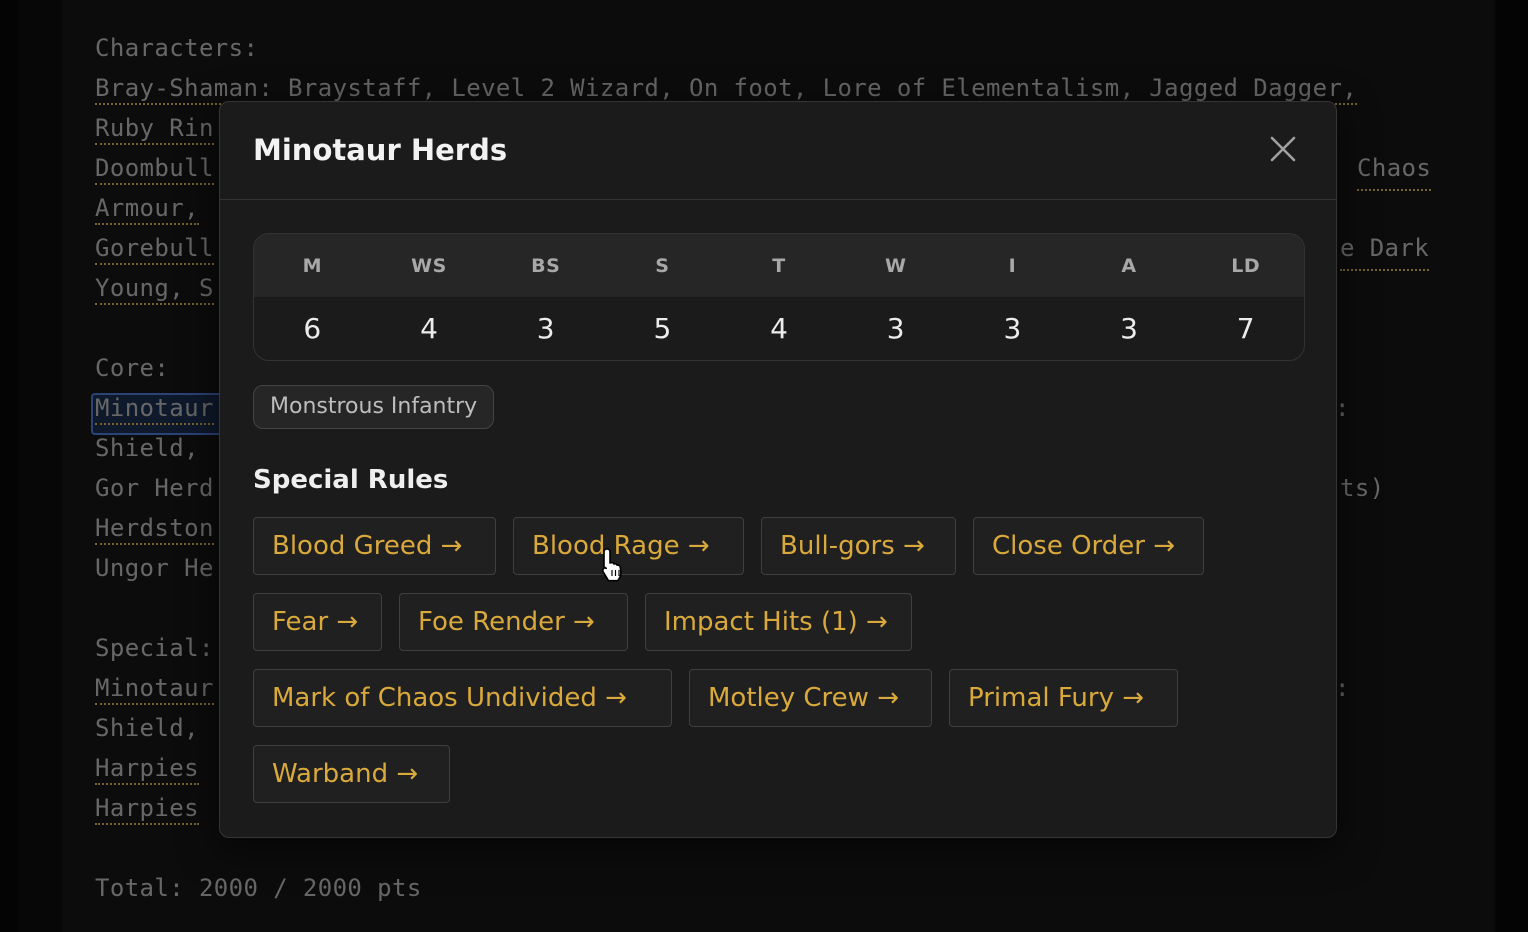 The width and height of the screenshot is (1528, 932). I want to click on troop-type-badge: Monstrous Infantry, so click(374, 407).